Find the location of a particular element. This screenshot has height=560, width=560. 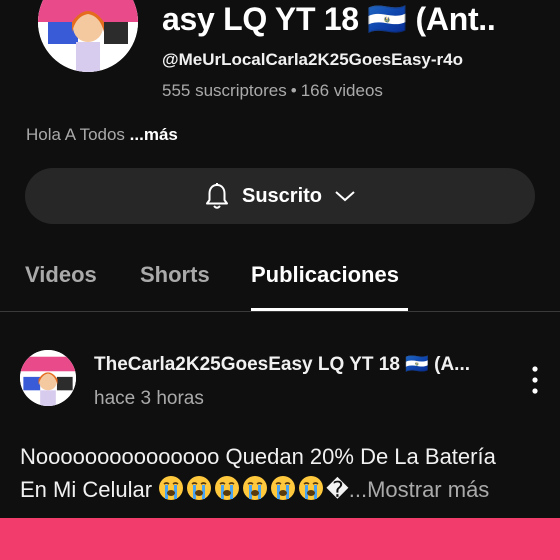

channel-tabs: Videos Shorts Publicaciones is located at coordinates (280, 279).